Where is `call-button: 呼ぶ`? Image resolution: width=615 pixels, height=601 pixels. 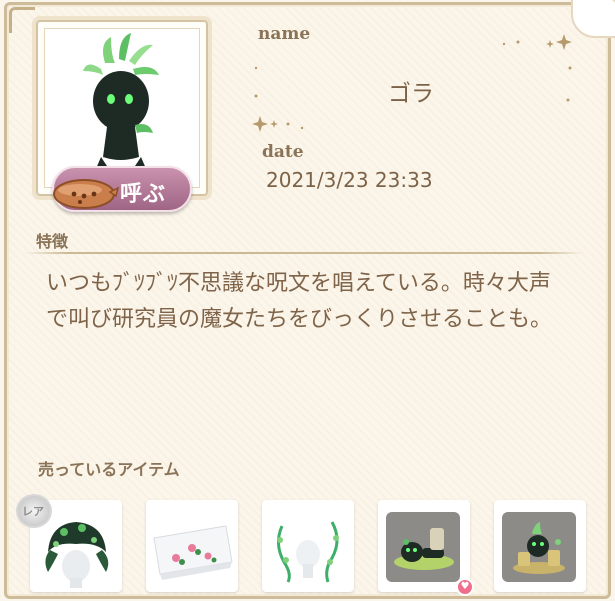
call-button: 呼ぶ is located at coordinates (122, 189).